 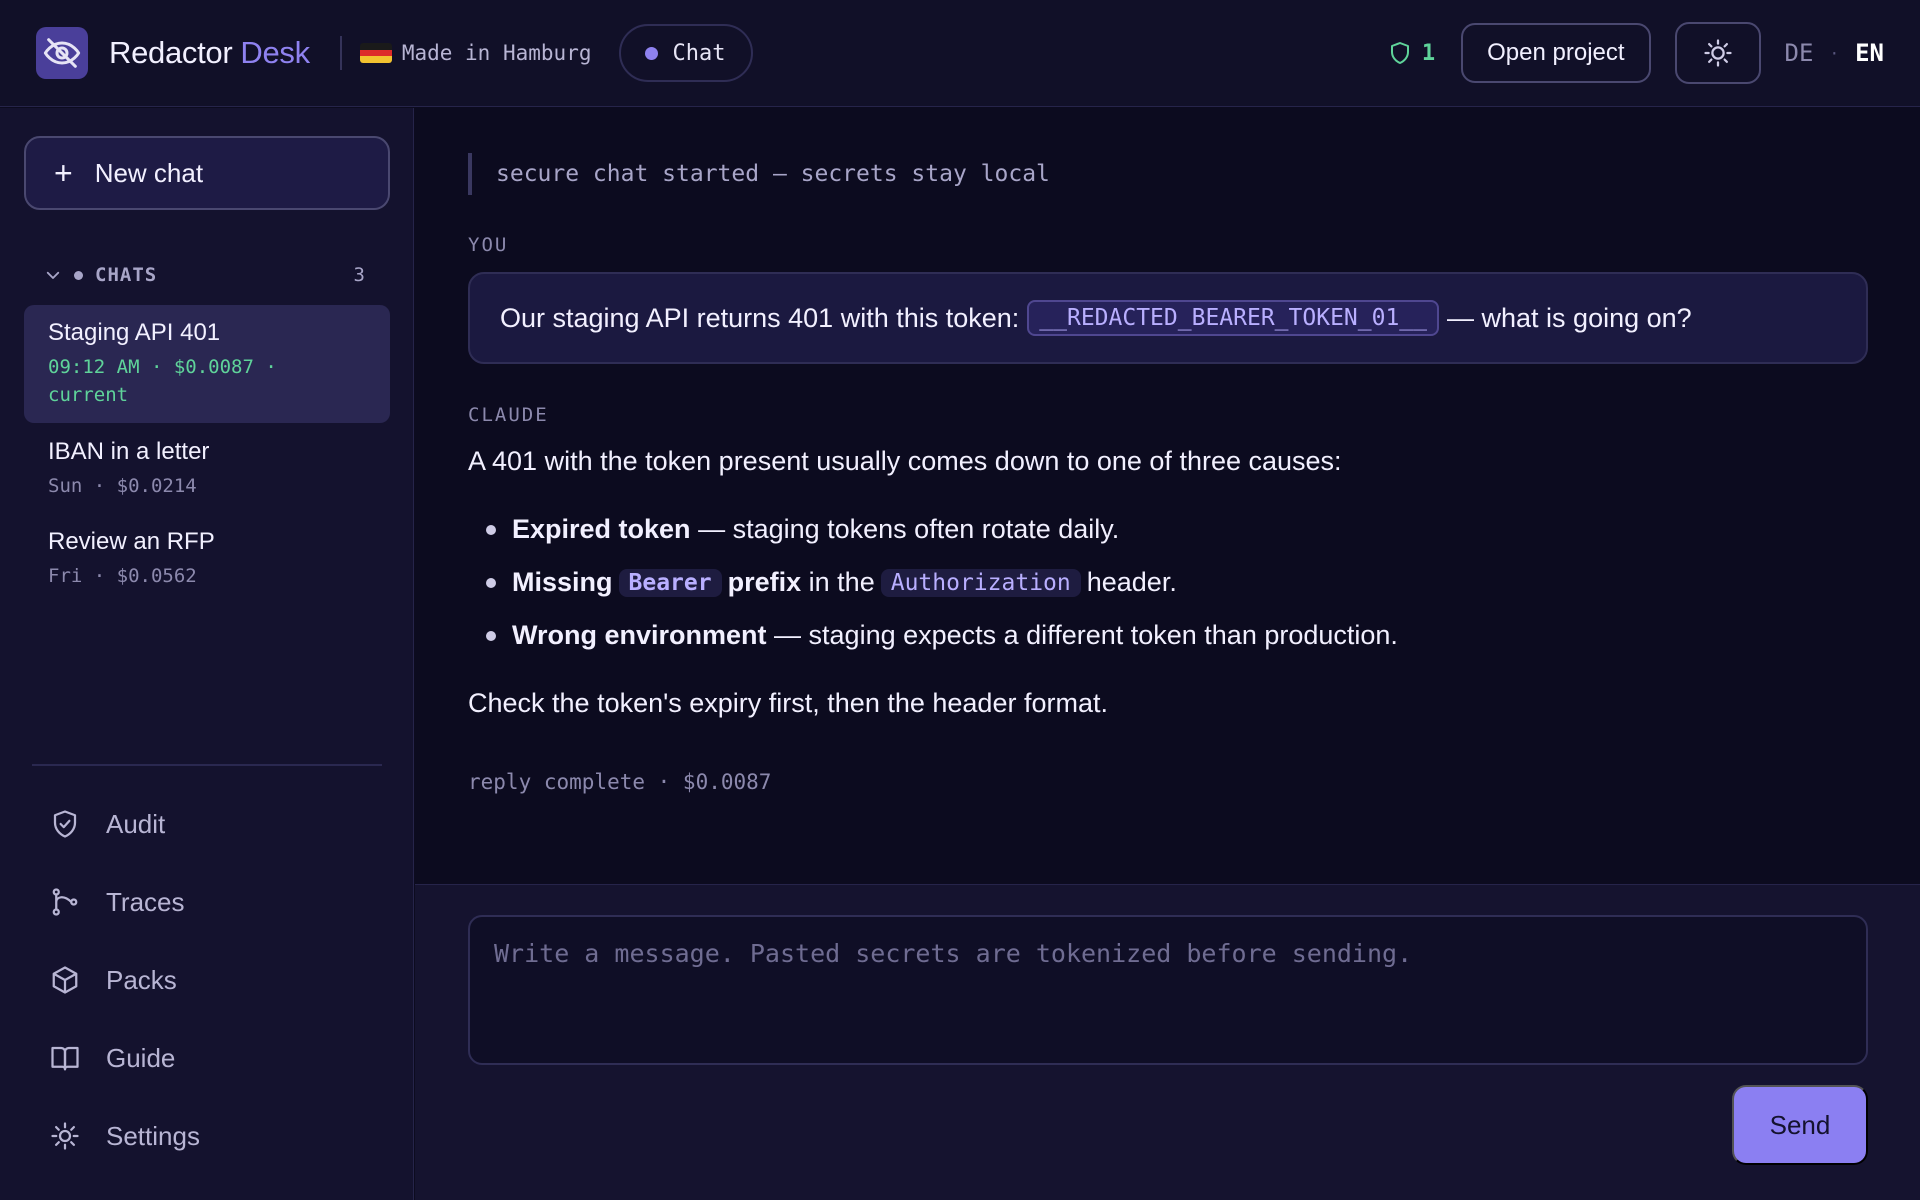 I want to click on bullet-strong: Expired token, so click(x=601, y=529).